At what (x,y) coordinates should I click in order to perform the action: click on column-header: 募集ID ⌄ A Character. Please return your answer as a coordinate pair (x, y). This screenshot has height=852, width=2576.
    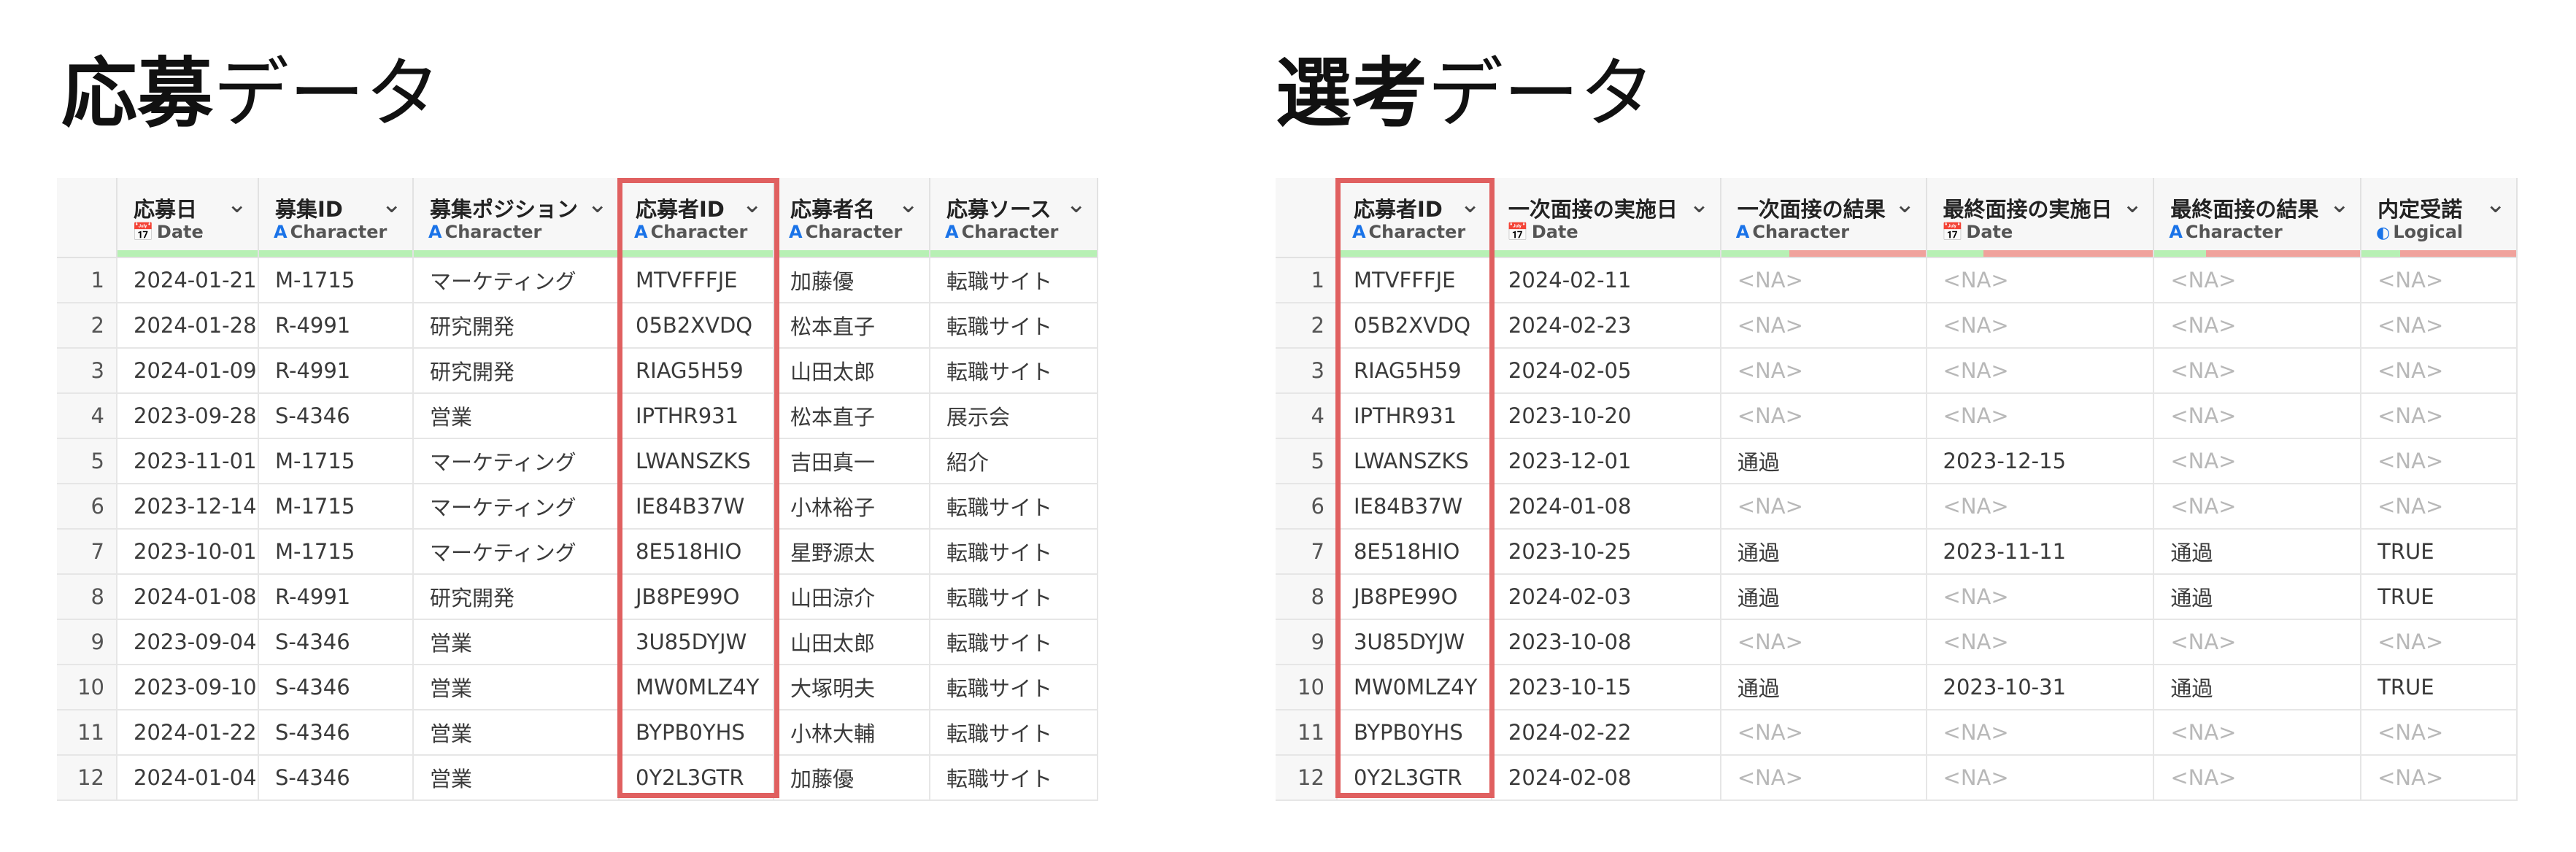
    Looking at the image, I should click on (336, 218).